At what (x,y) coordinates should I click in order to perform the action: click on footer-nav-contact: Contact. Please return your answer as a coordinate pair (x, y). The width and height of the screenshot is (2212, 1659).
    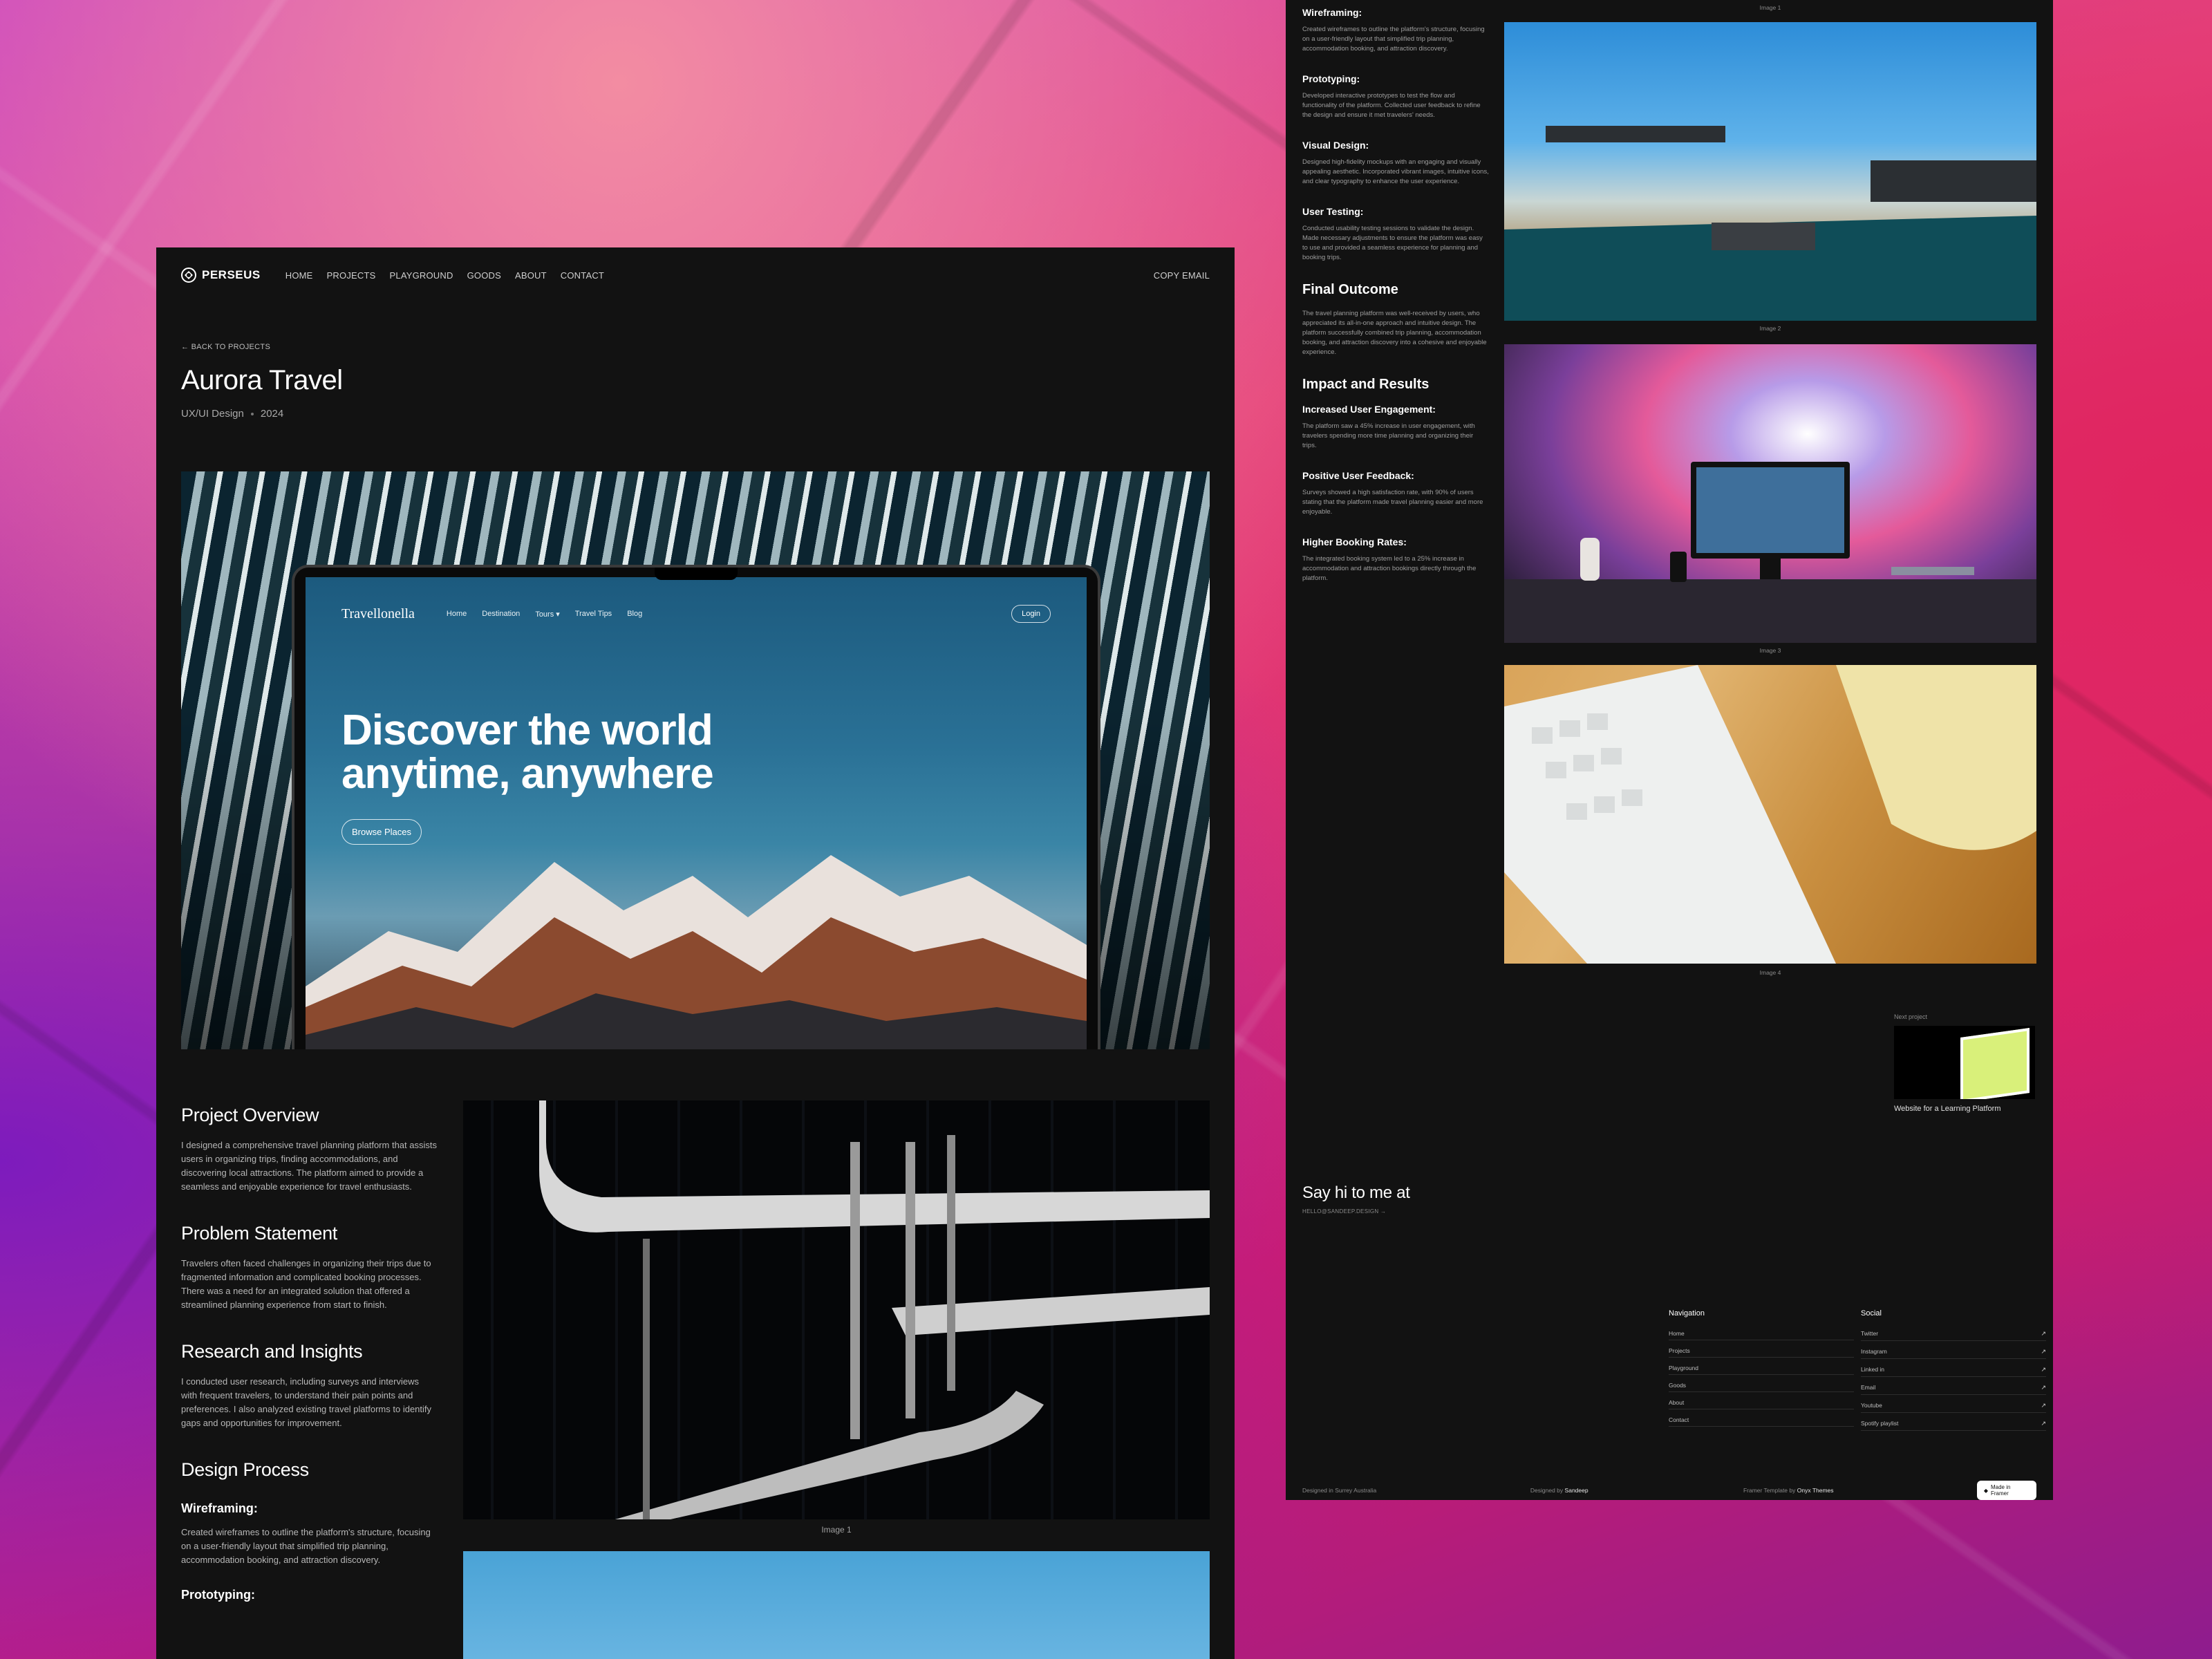
    Looking at the image, I should click on (1761, 1420).